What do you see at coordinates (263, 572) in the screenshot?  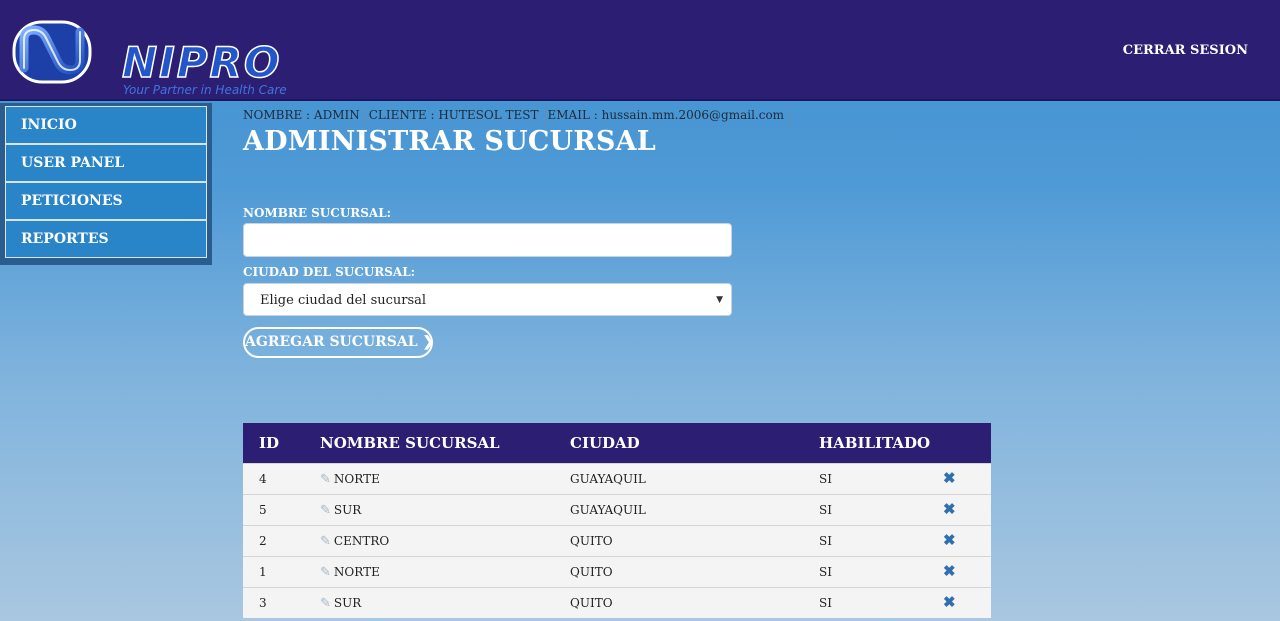 I see `cell-id: 1` at bounding box center [263, 572].